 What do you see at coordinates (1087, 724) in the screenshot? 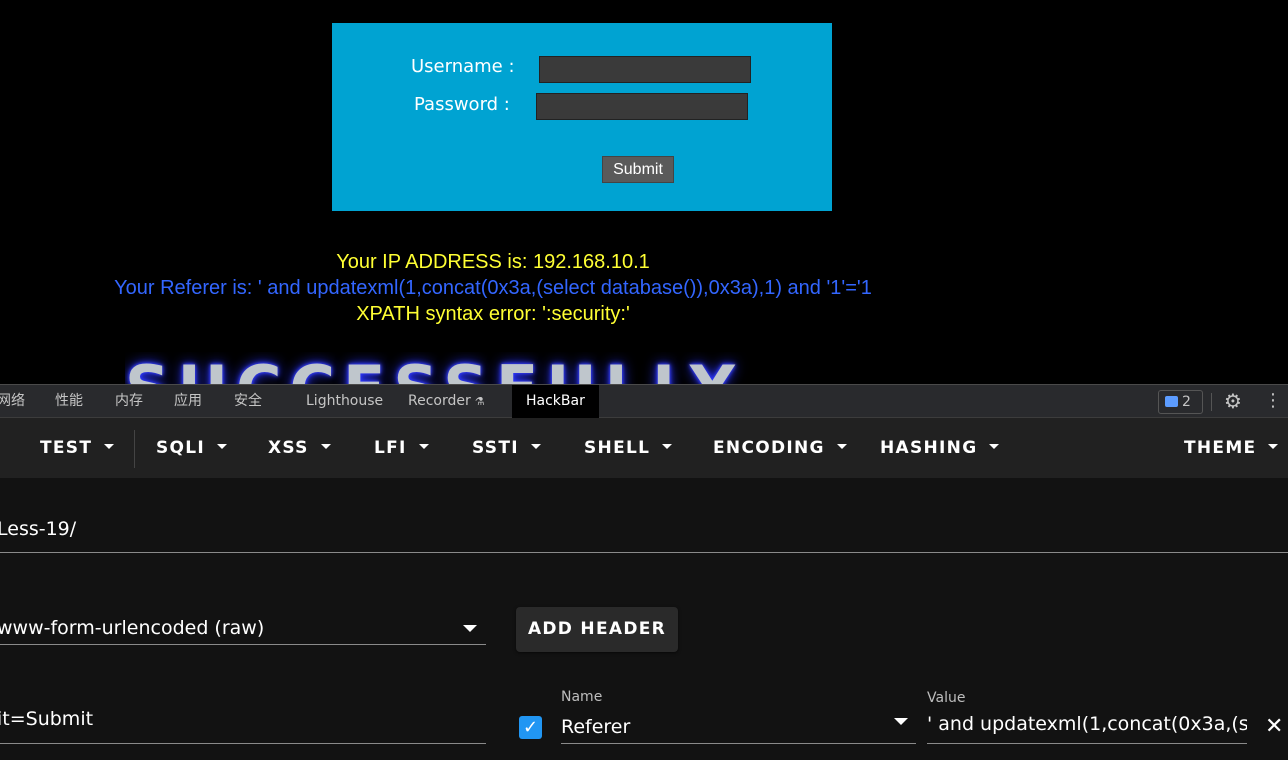
I see `header-value-input: ' and updatexml(1,concat(0x3a,(sele` at bounding box center [1087, 724].